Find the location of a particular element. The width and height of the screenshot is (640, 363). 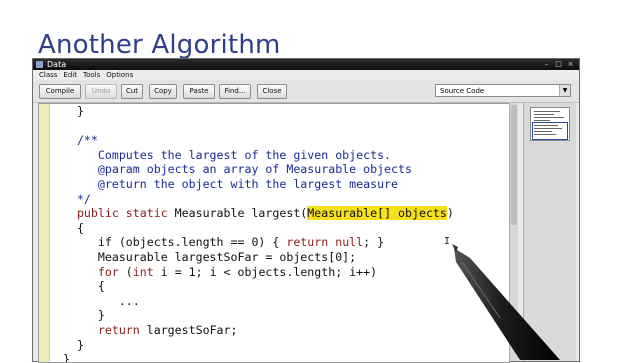

view-select-value: Source Code is located at coordinates (462, 91).